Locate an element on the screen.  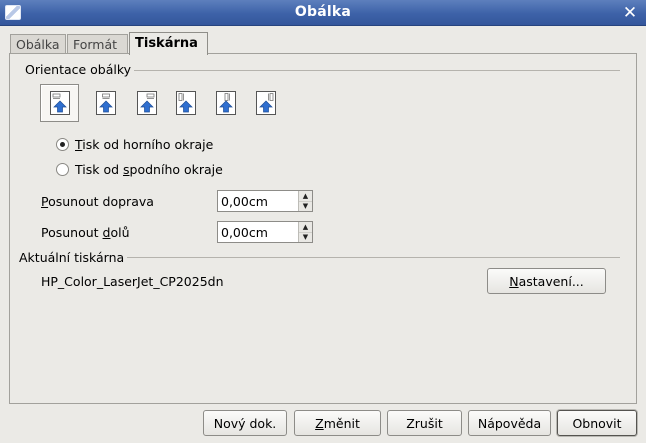
change-button: Změnit is located at coordinates (337, 423).